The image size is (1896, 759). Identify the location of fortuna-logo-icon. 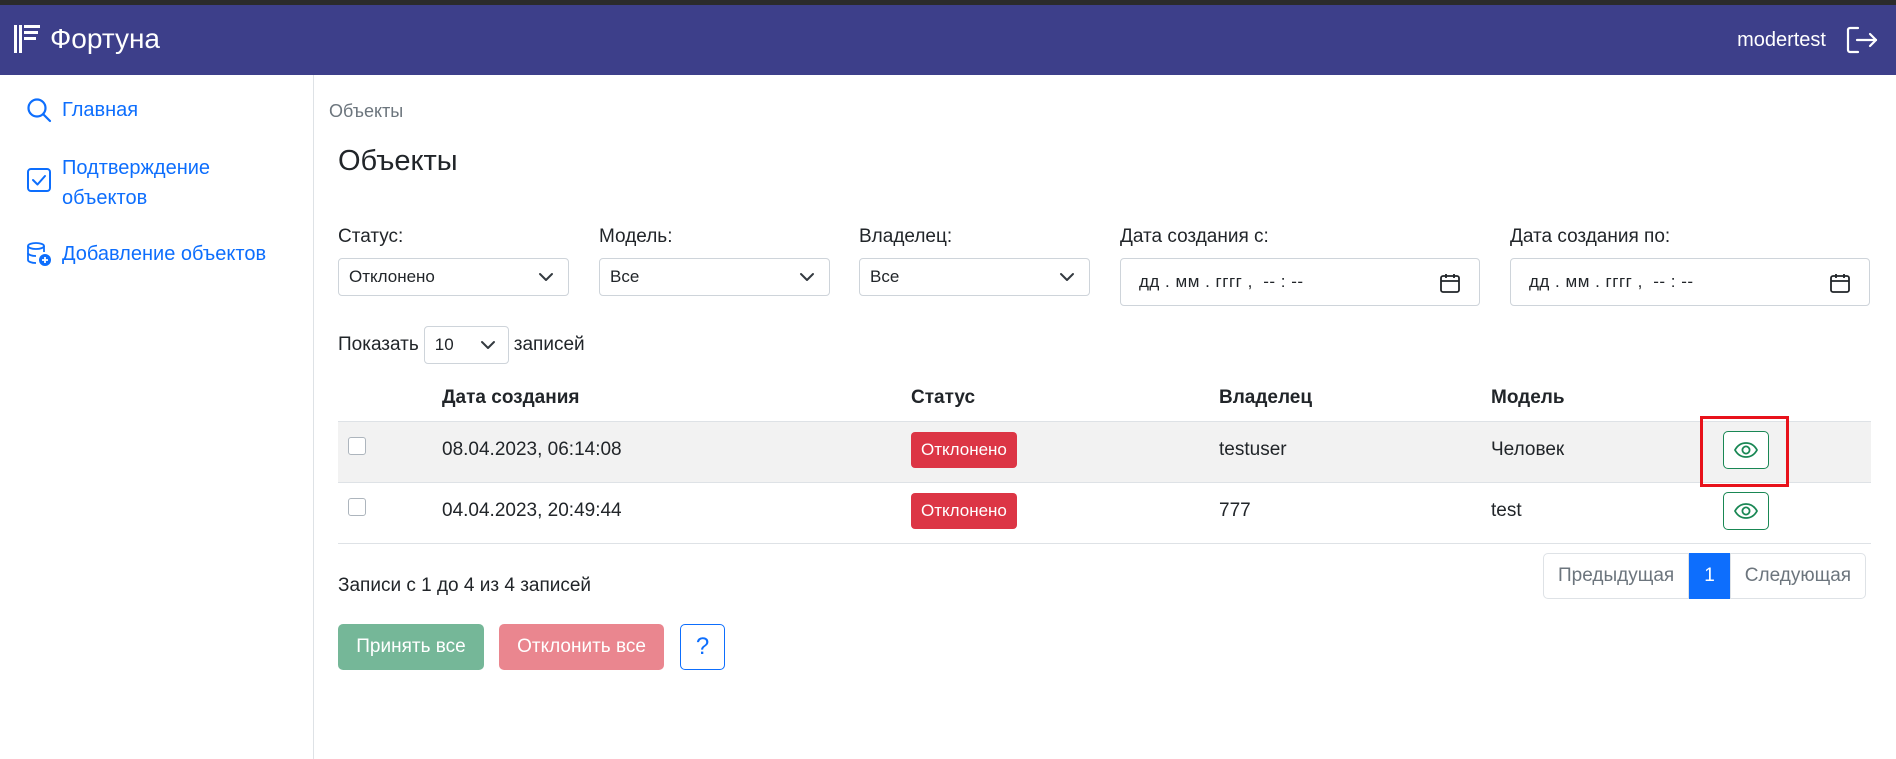
(27, 39).